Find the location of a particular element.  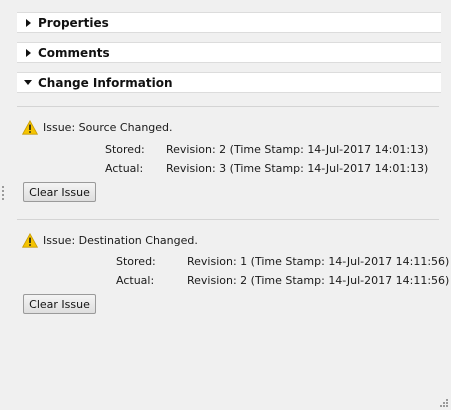

section-header-properties: Properties is located at coordinates (229, 22).